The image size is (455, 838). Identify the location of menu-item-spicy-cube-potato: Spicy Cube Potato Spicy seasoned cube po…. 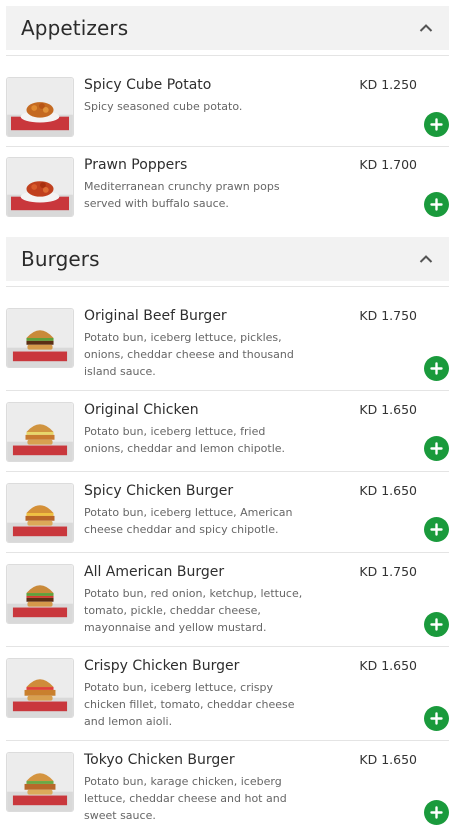
(227, 107).